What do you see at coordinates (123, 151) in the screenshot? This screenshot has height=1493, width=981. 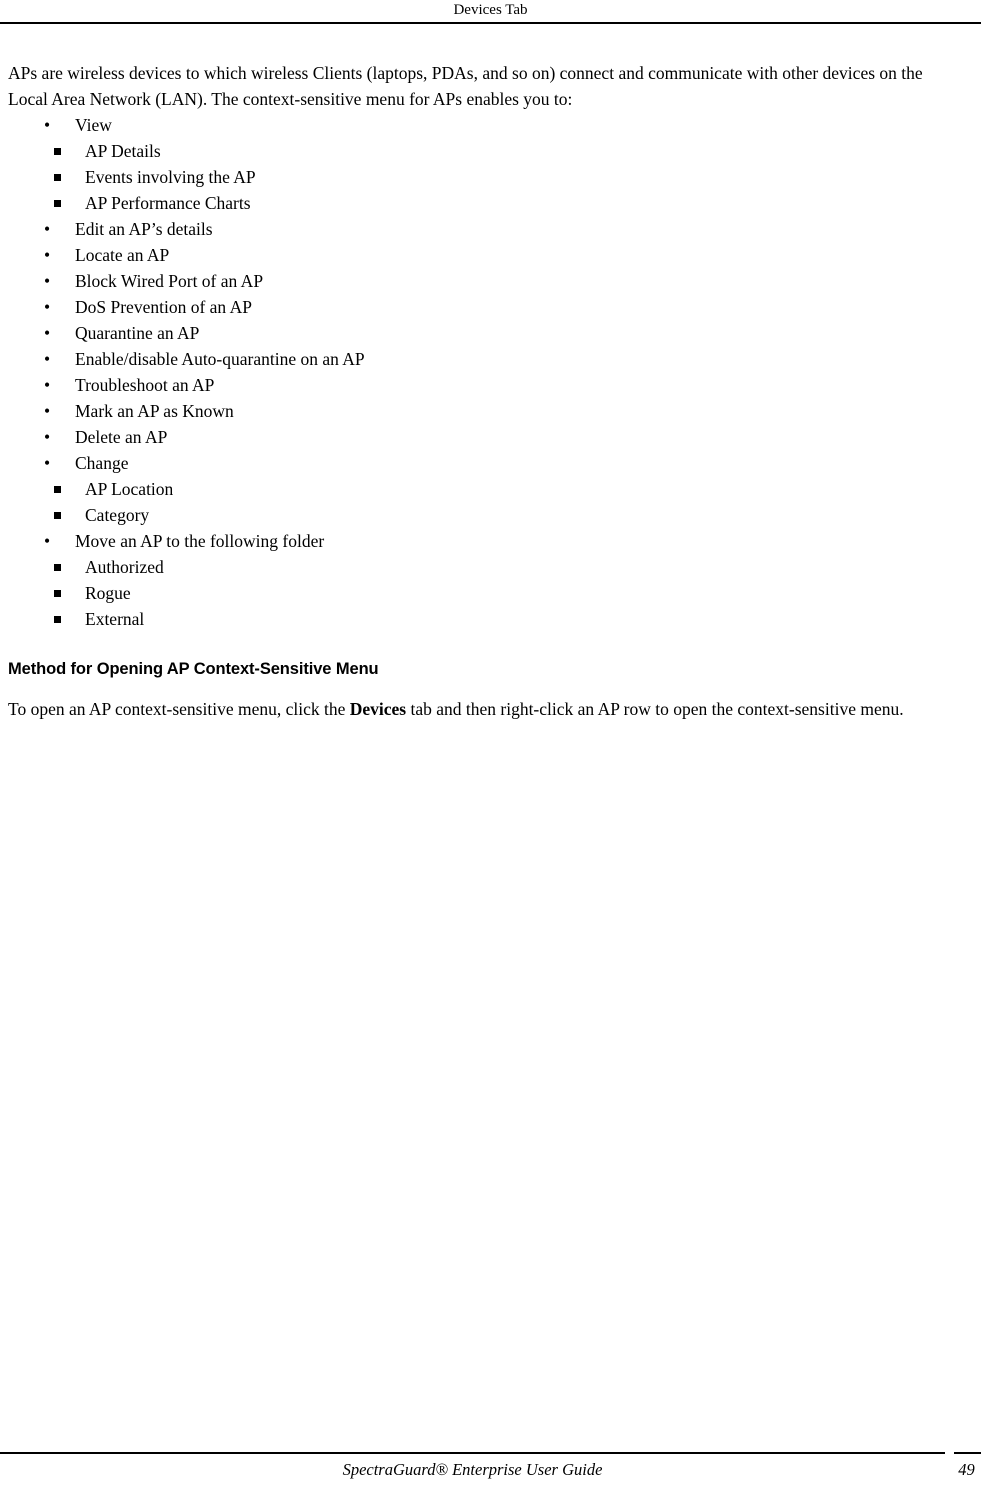 I see `sub-list-item-label: AP Details` at bounding box center [123, 151].